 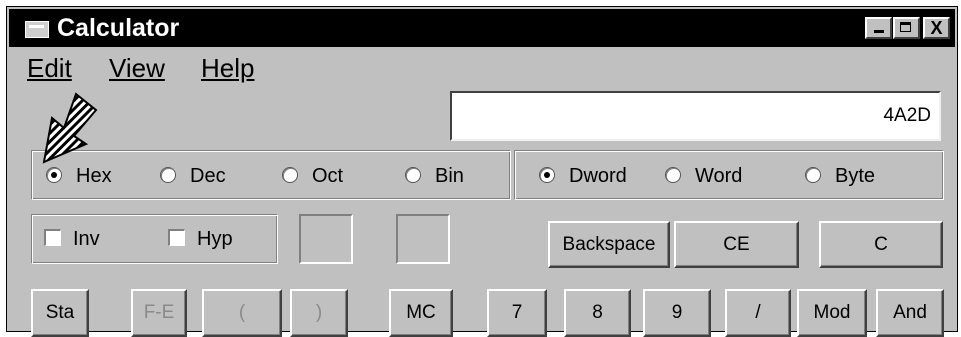 I want to click on radio-bin-label: Bin, so click(x=449, y=176).